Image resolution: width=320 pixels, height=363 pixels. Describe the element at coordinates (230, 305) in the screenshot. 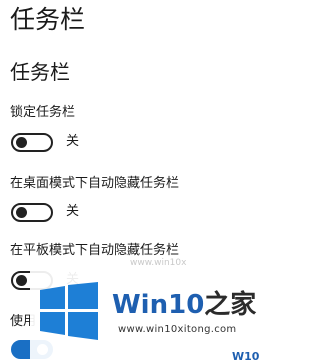

I see `watermark-brand-suffix: 之家` at that location.